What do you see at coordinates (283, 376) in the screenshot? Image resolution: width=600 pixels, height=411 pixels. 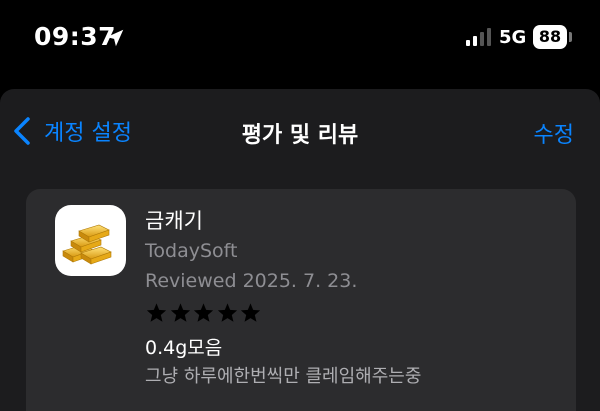 I see `review-body: 그냥 하루에한번씩만 클레임해주는중` at bounding box center [283, 376].